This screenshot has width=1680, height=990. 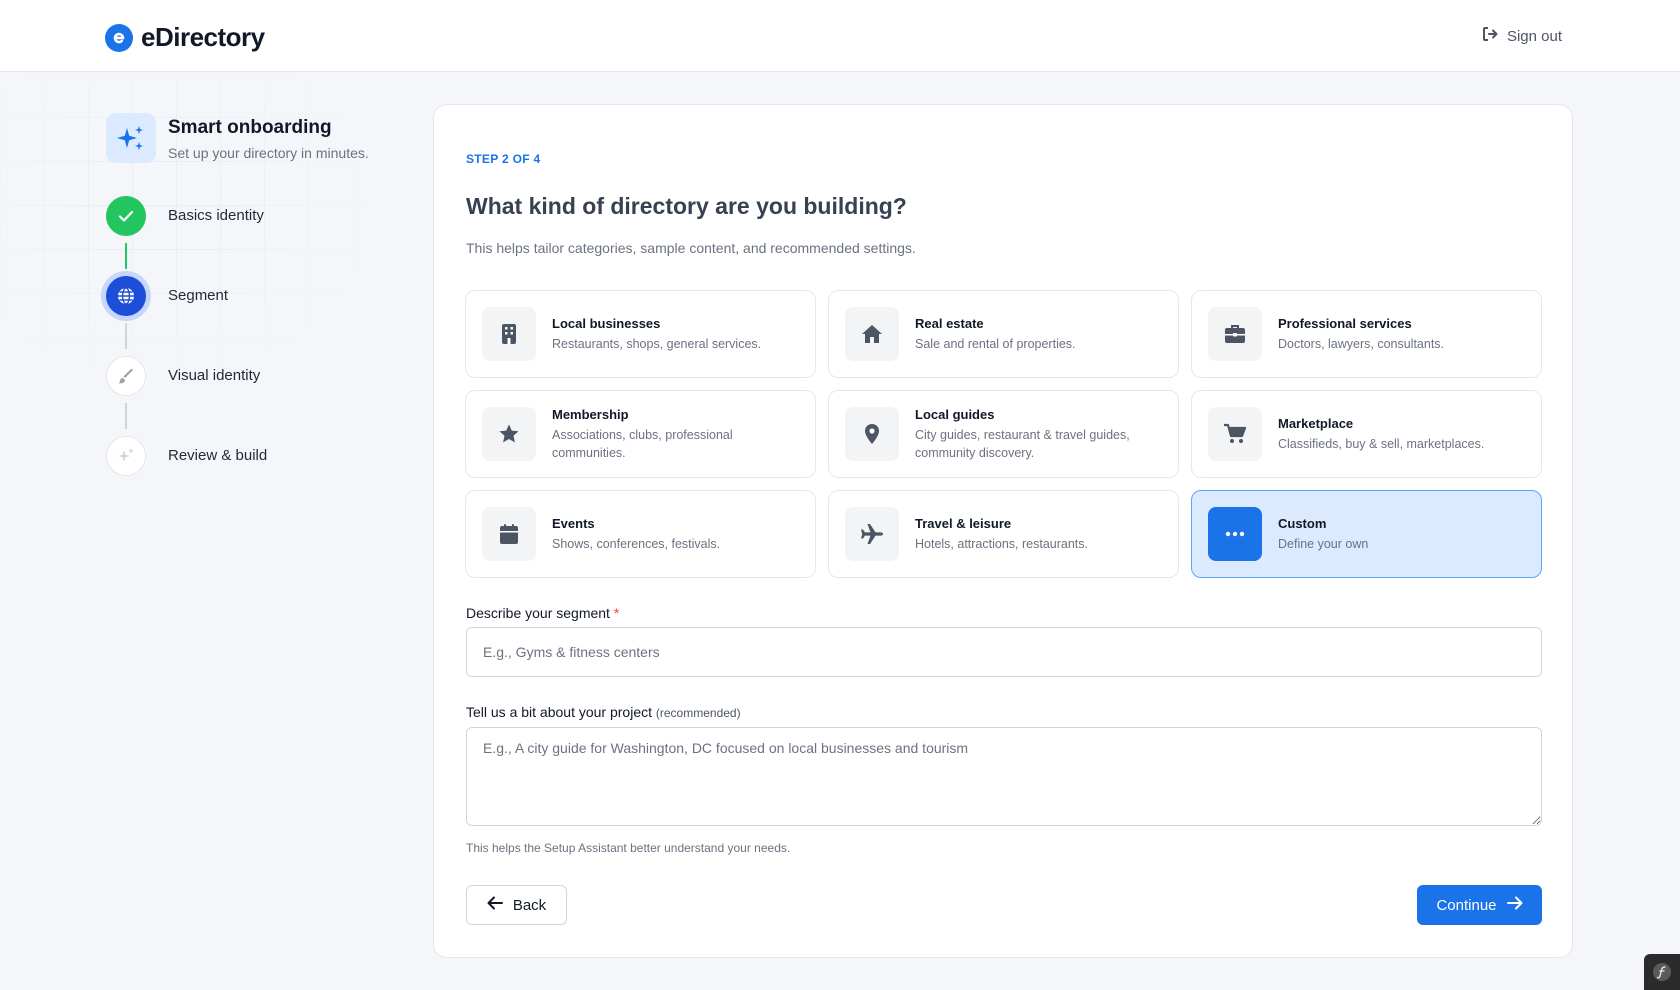 What do you see at coordinates (1361, 343) in the screenshot?
I see `option-description: Doctors, lawyers, consultants.` at bounding box center [1361, 343].